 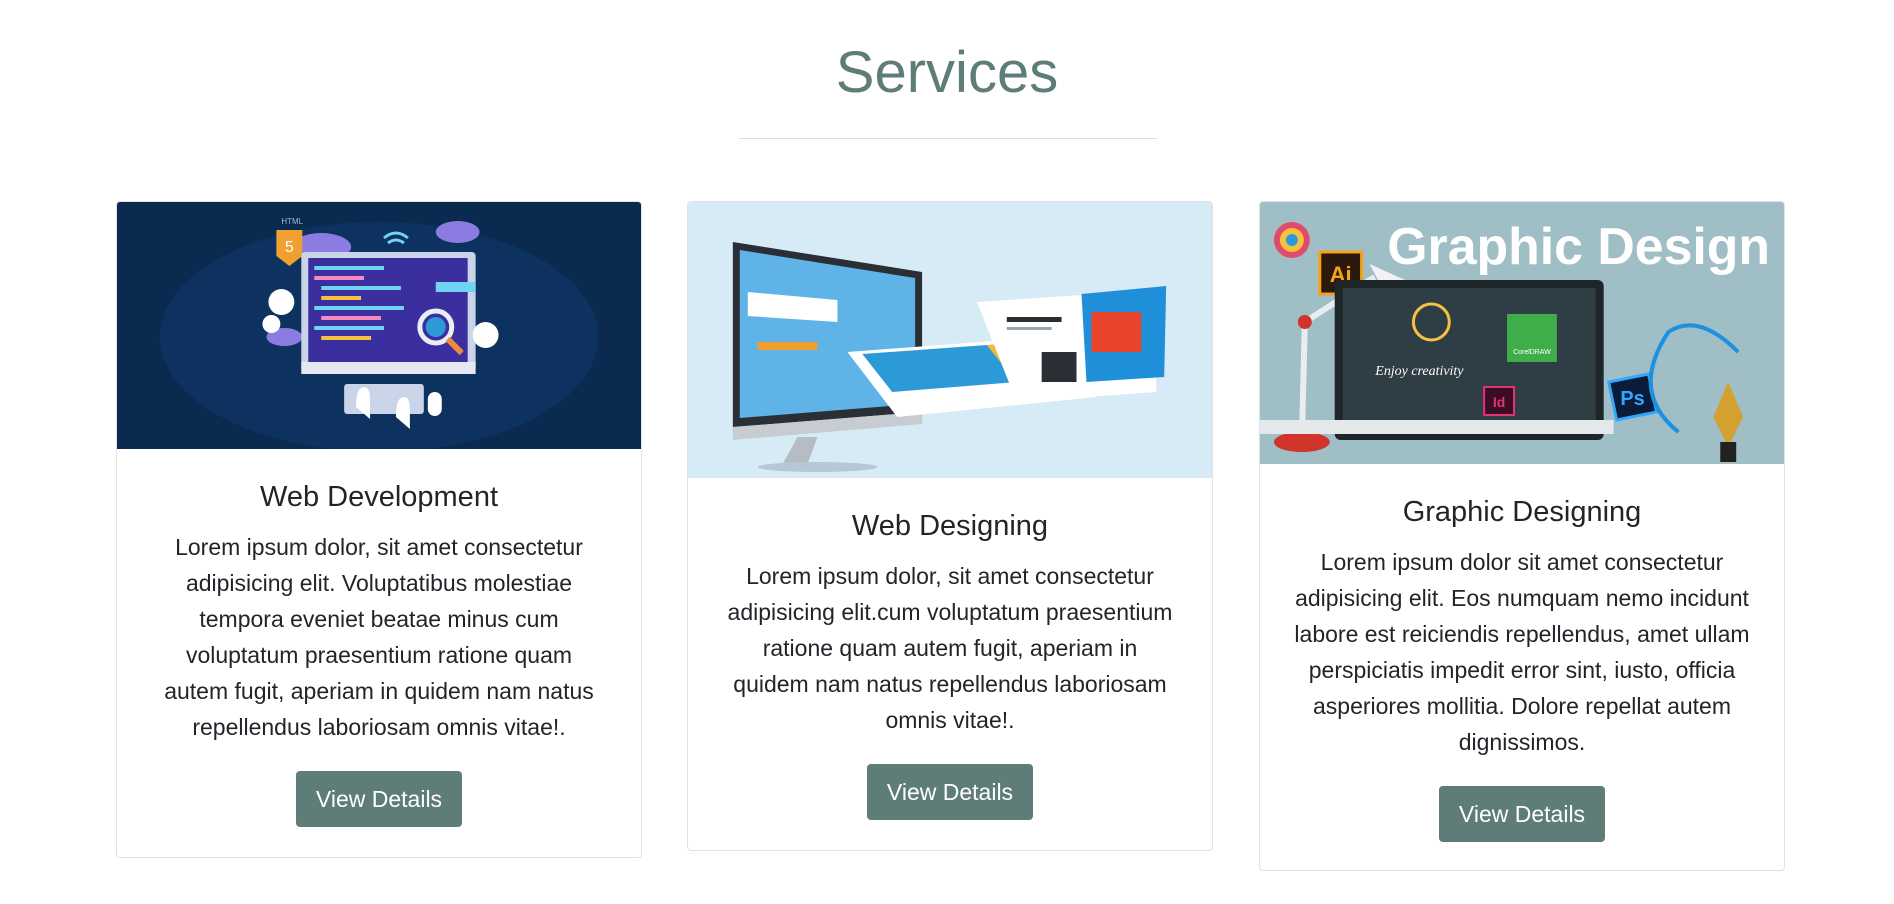 What do you see at coordinates (950, 340) in the screenshot?
I see `web-design-image` at bounding box center [950, 340].